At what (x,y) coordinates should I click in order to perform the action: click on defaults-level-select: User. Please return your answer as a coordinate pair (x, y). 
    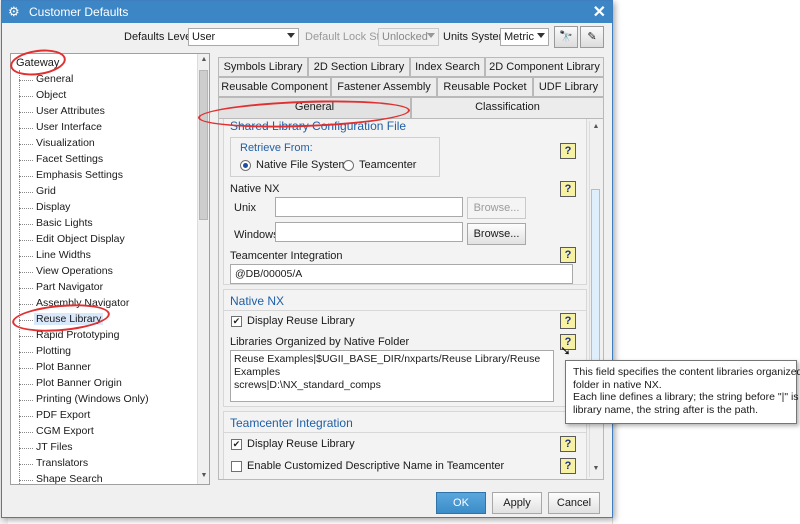
    Looking at the image, I should click on (243, 37).